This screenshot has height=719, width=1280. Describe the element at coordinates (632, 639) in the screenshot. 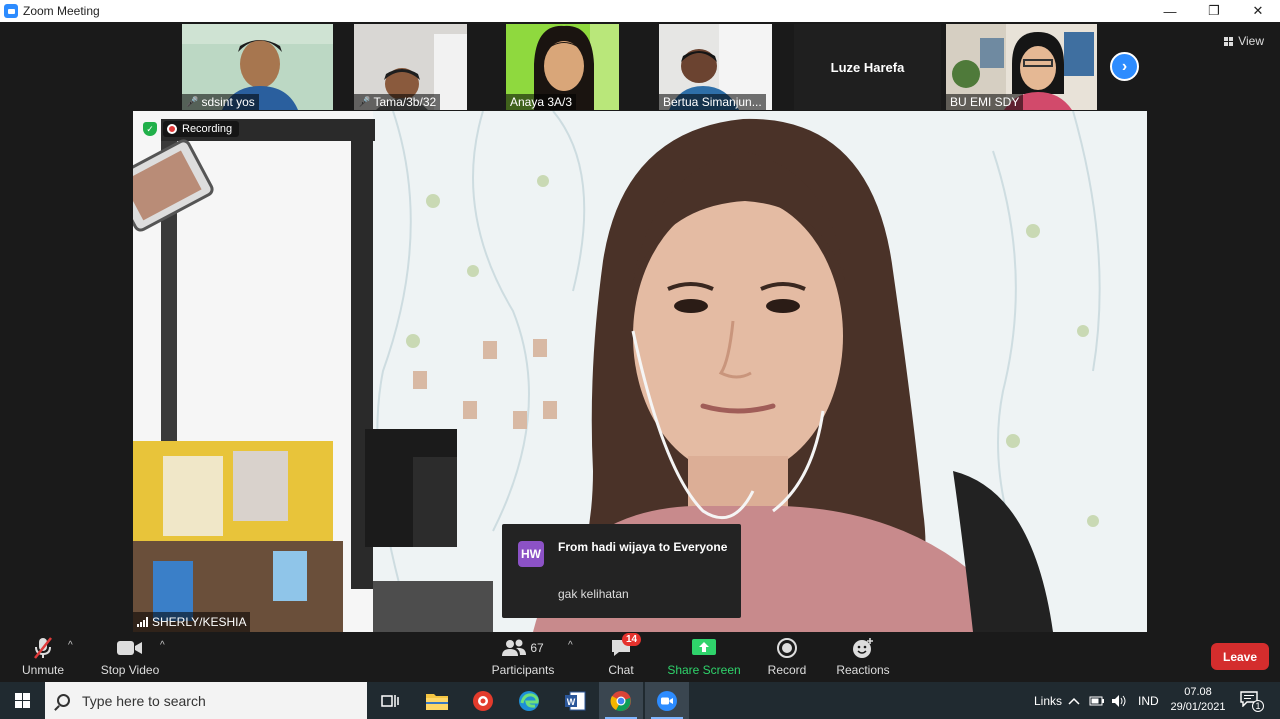

I see `chat-unread-badge: 14` at that location.